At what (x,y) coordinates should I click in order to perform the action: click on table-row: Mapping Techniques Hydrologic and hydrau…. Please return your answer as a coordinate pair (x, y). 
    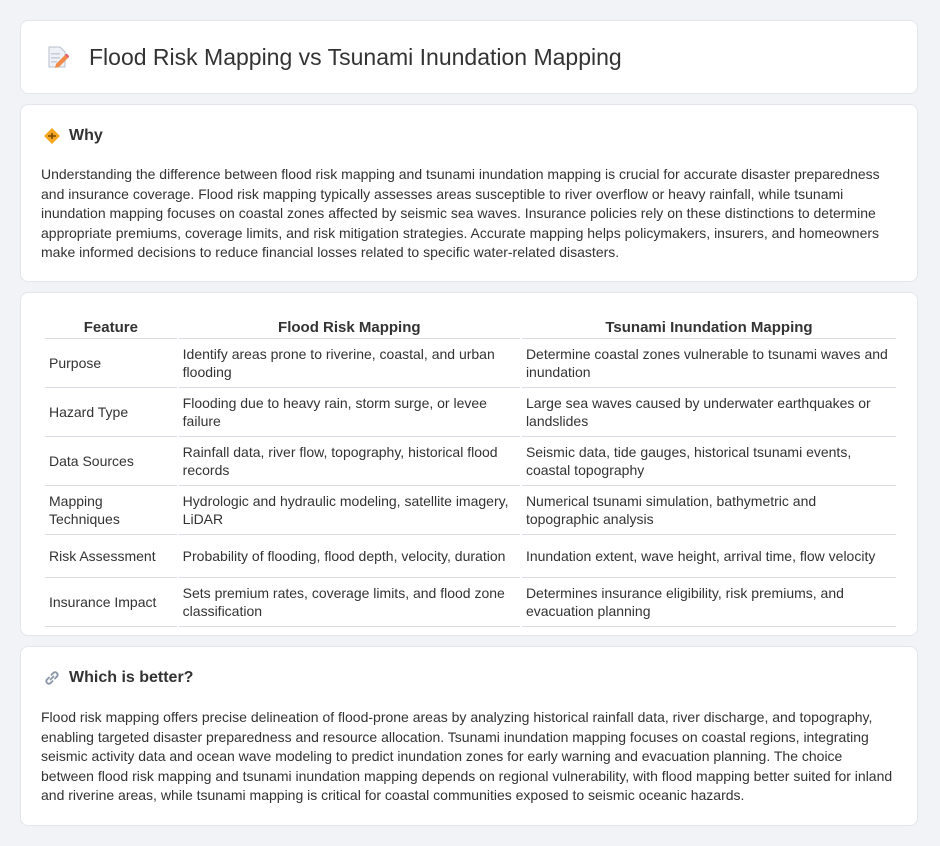
    Looking at the image, I should click on (470, 510).